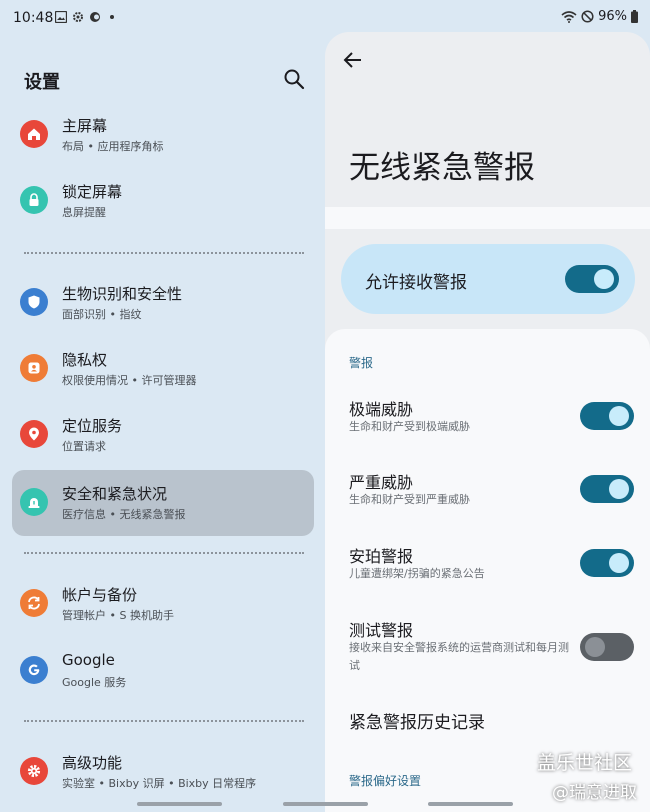 Image resolution: width=650 pixels, height=812 pixels. What do you see at coordinates (42, 82) in the screenshot?
I see `settings-title: 设置` at bounding box center [42, 82].